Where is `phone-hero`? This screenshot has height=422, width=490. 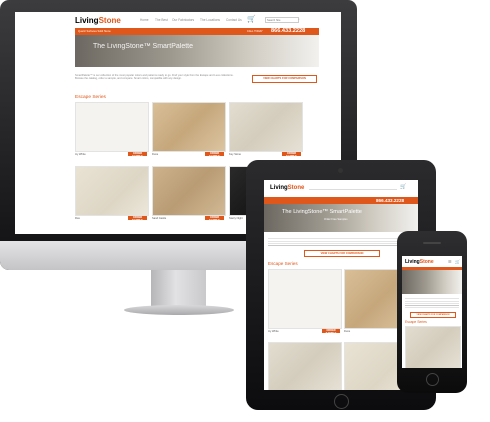 phone-hero is located at coordinates (432, 282).